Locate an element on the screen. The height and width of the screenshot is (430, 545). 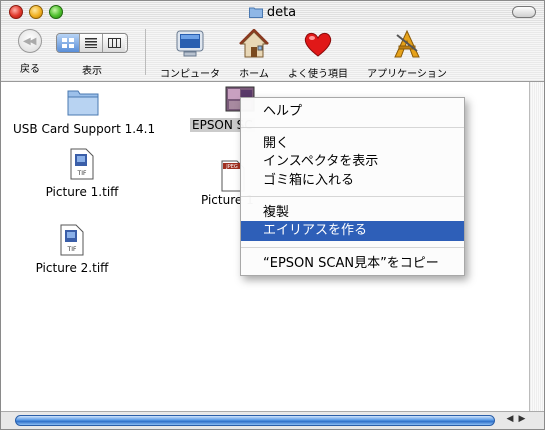
resize-handle is located at coordinates (536, 420).